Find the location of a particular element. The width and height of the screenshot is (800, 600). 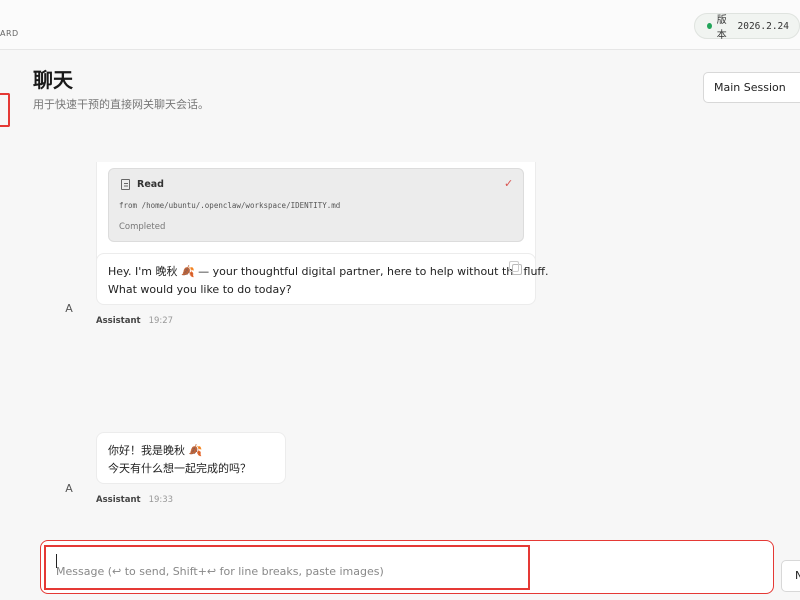

message-meta: Assistant 19:33 is located at coordinates (134, 500).